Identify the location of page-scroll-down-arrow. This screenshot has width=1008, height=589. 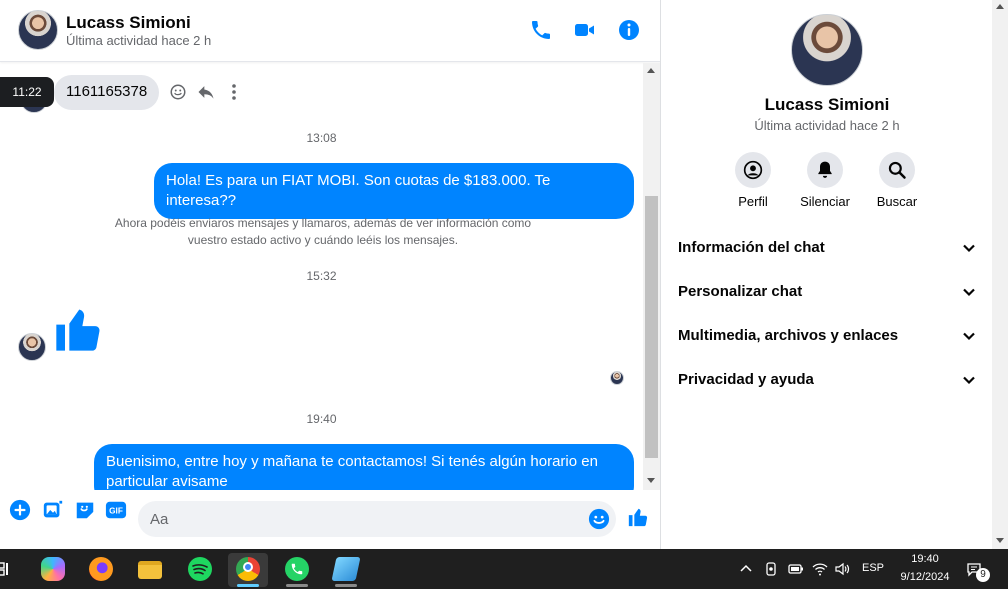
(1000, 540).